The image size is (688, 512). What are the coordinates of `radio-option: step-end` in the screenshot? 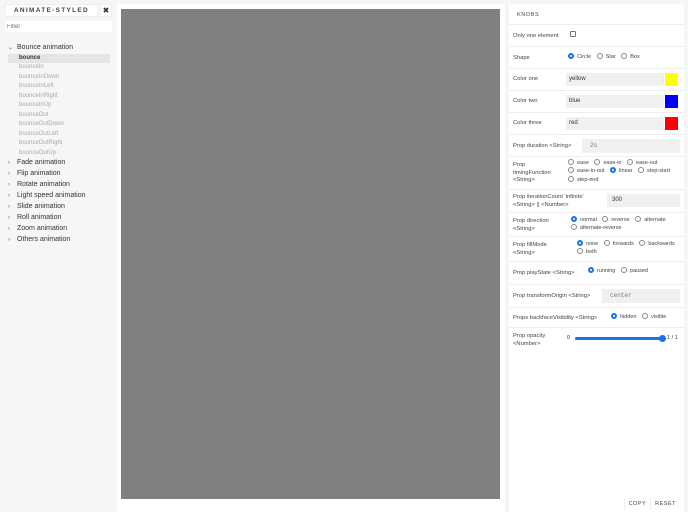 It's located at (582, 179).